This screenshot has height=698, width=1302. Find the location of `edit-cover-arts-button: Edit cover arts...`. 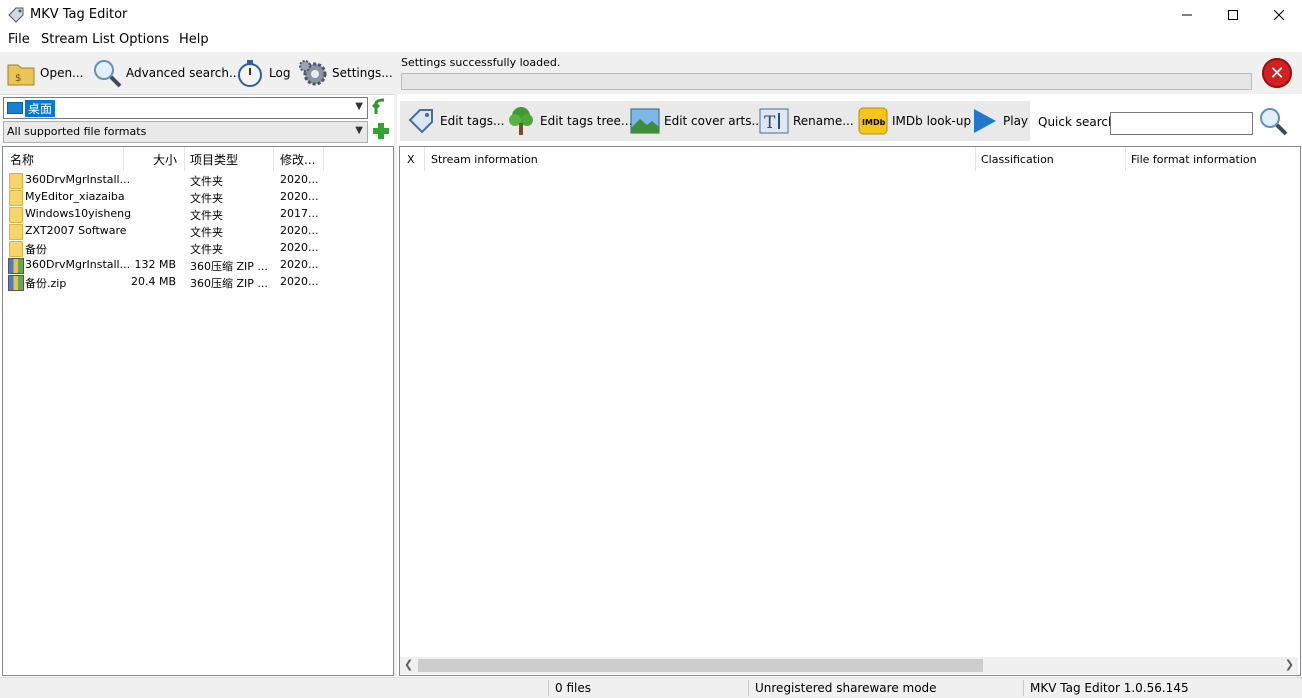

edit-cover-arts-button: Edit cover arts... is located at coordinates (696, 121).